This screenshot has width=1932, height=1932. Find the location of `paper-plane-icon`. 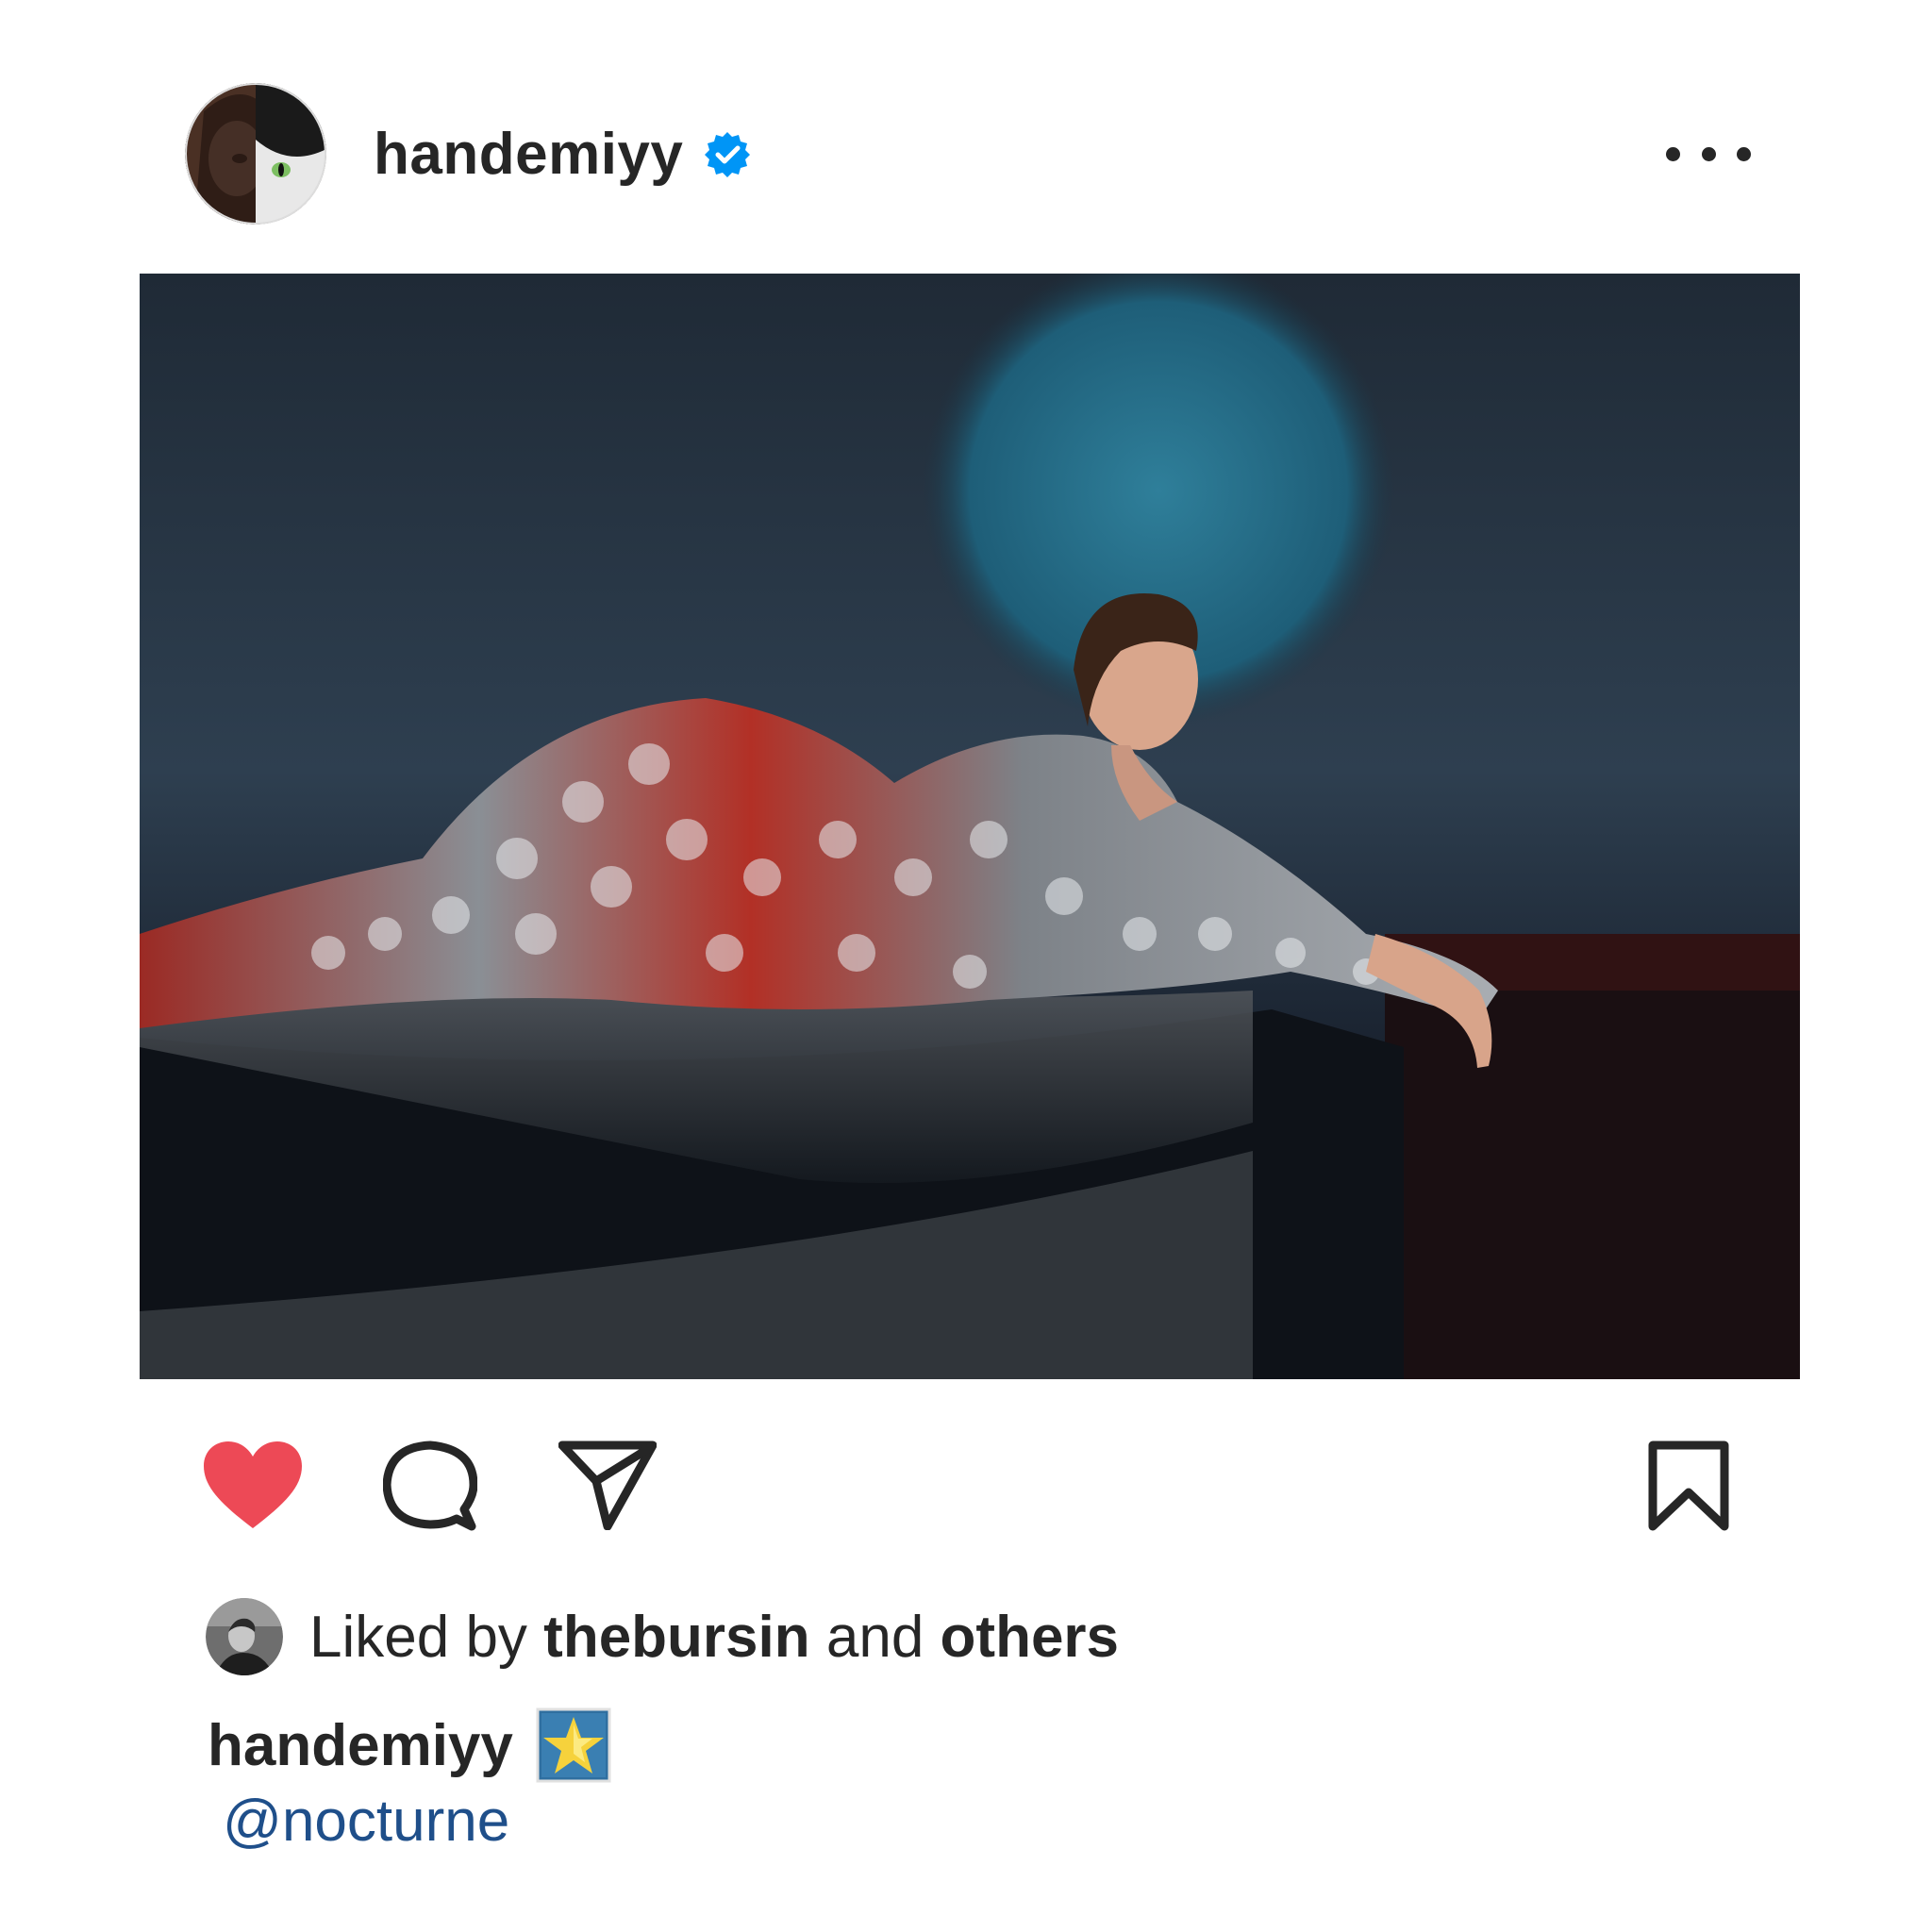

paper-plane-icon is located at coordinates (607, 1486).